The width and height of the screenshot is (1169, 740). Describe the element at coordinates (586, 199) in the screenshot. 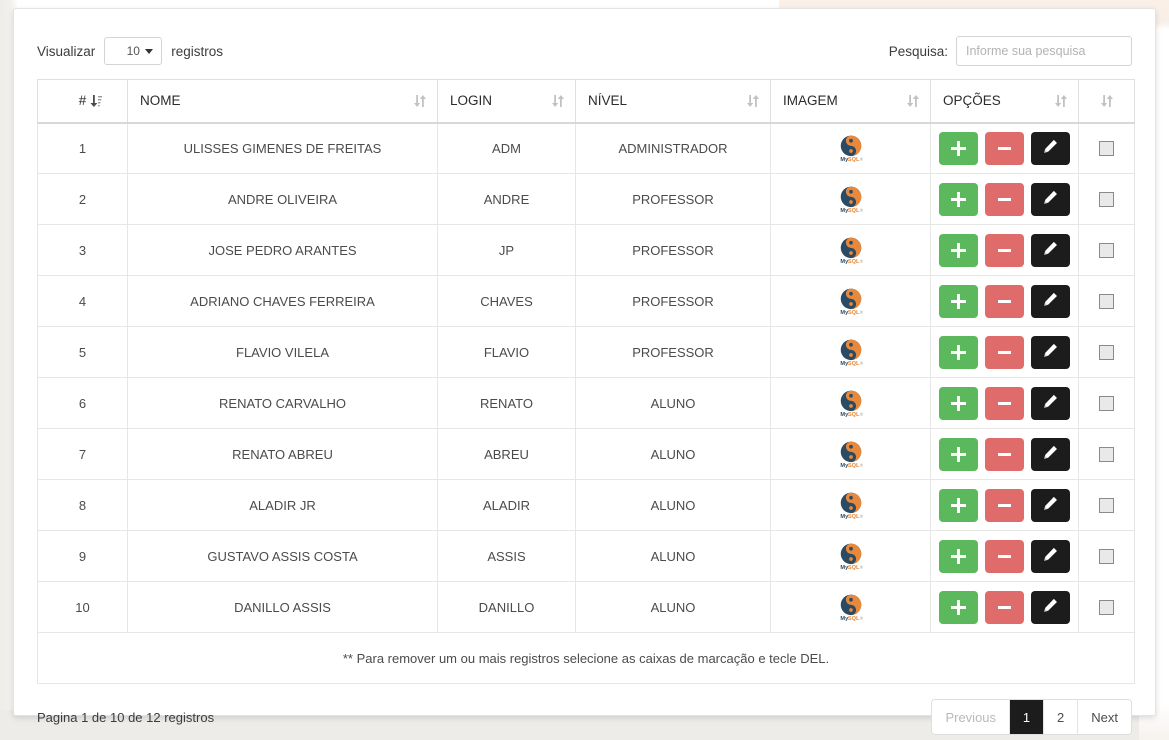

I see `table-row: 2 ANDRE OLIVEIRA ANDRE PROFESSOR My SQL ®` at that location.